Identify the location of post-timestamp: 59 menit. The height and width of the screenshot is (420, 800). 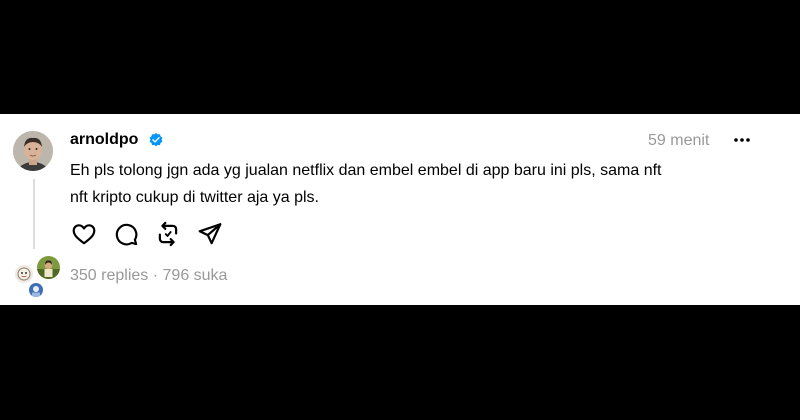
(679, 140).